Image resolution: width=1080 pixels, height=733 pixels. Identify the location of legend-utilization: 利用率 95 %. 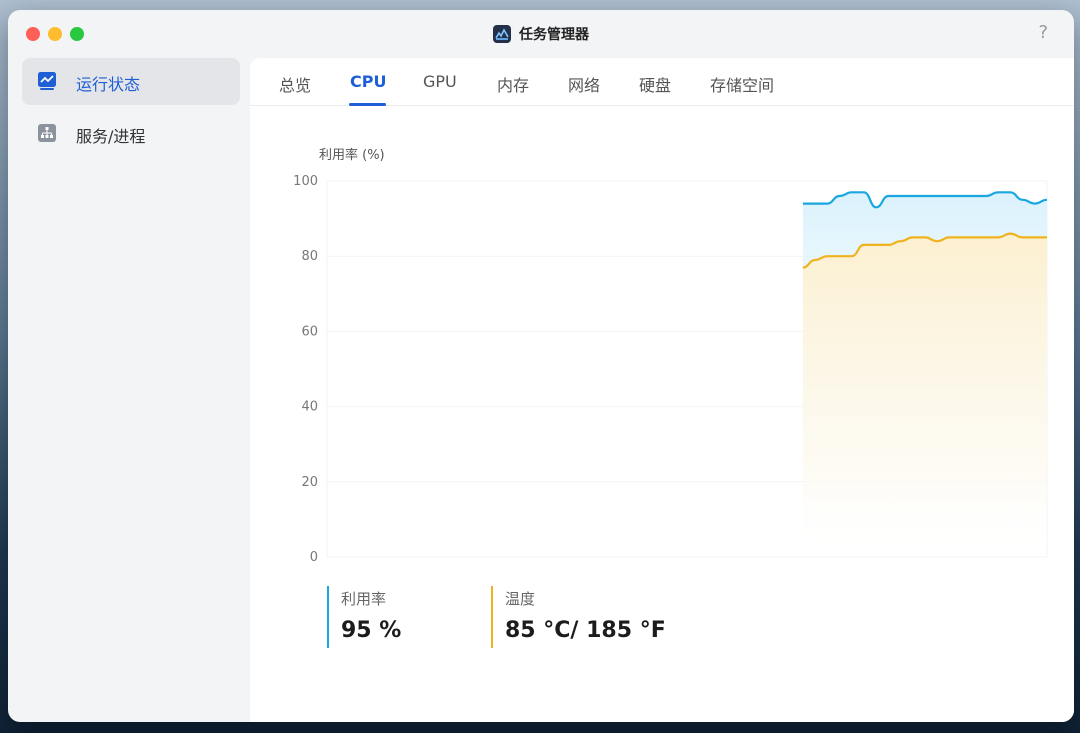
(402, 617).